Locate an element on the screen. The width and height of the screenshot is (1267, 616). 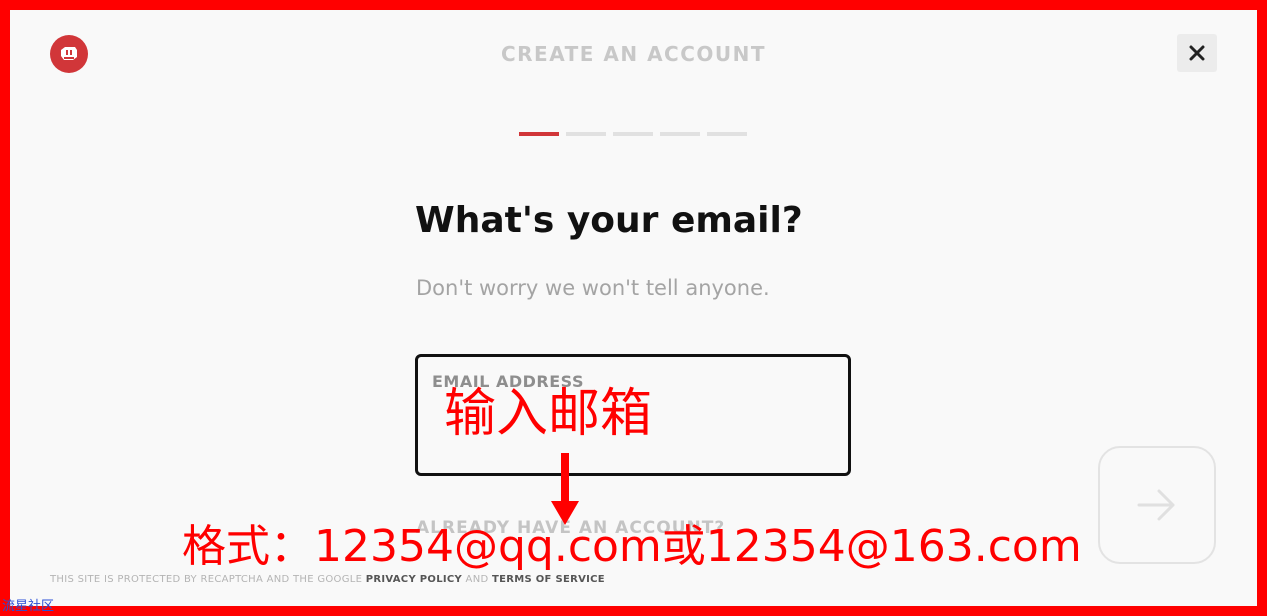
annotation-arrow-icon is located at coordinates (565, 489).